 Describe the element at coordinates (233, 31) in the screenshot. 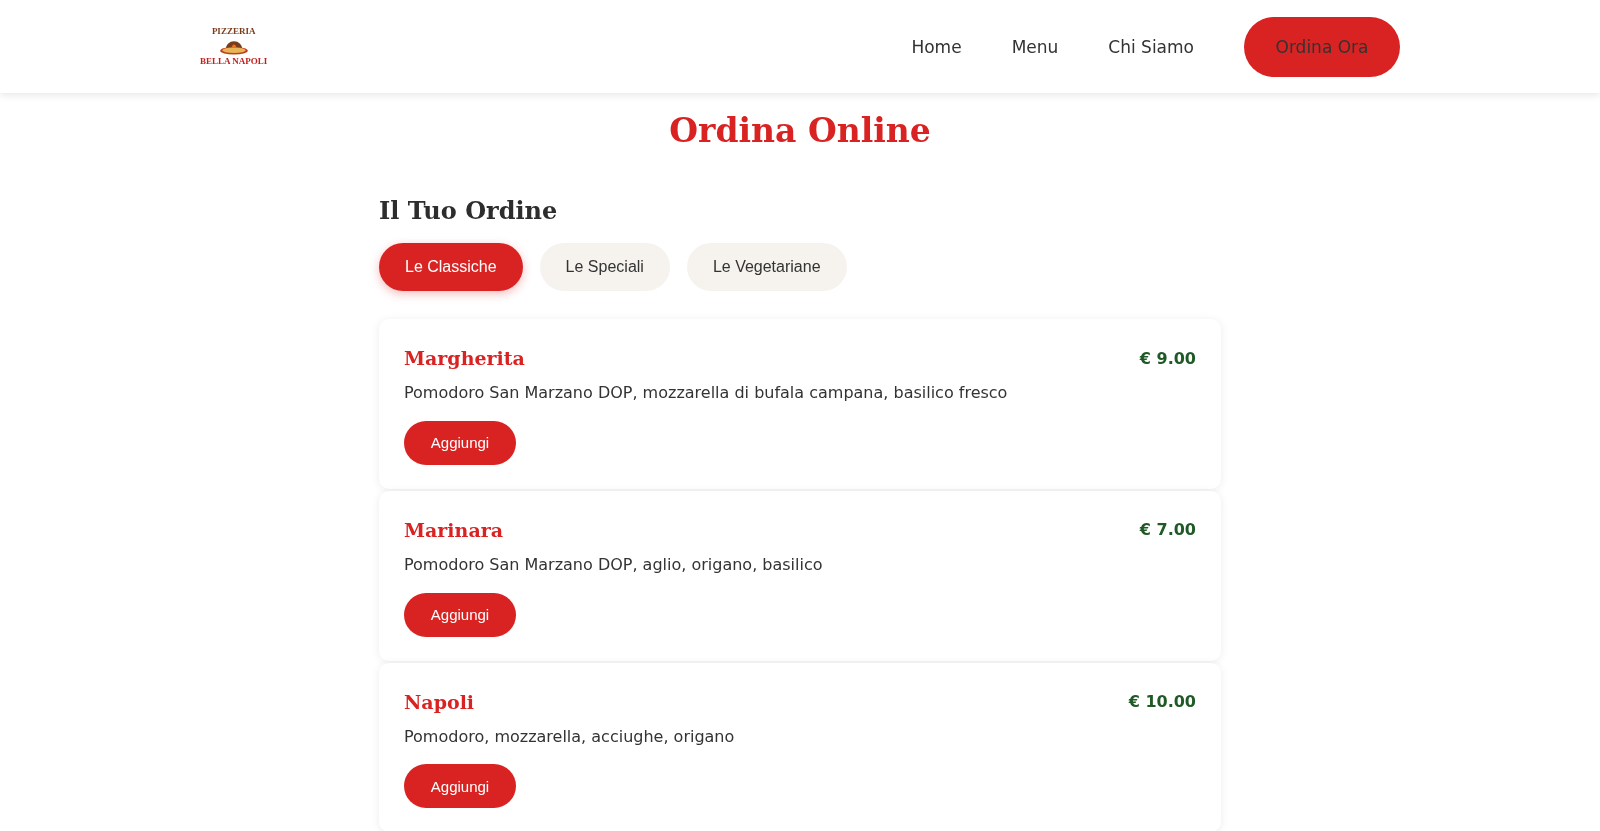

I see `logo-text: PIZZERIA` at that location.